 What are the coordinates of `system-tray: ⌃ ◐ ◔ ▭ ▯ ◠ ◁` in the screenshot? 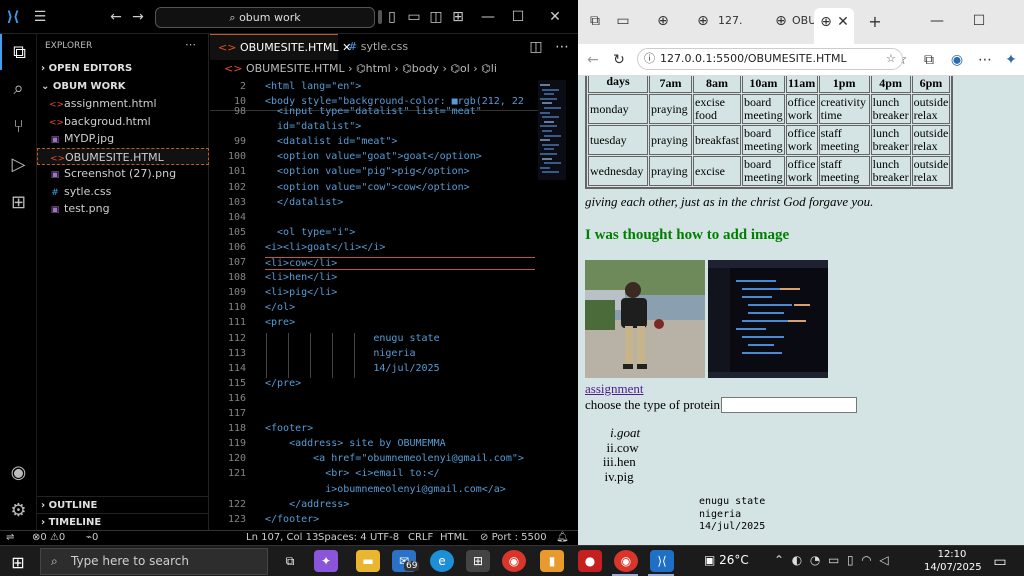 It's located at (831, 560).